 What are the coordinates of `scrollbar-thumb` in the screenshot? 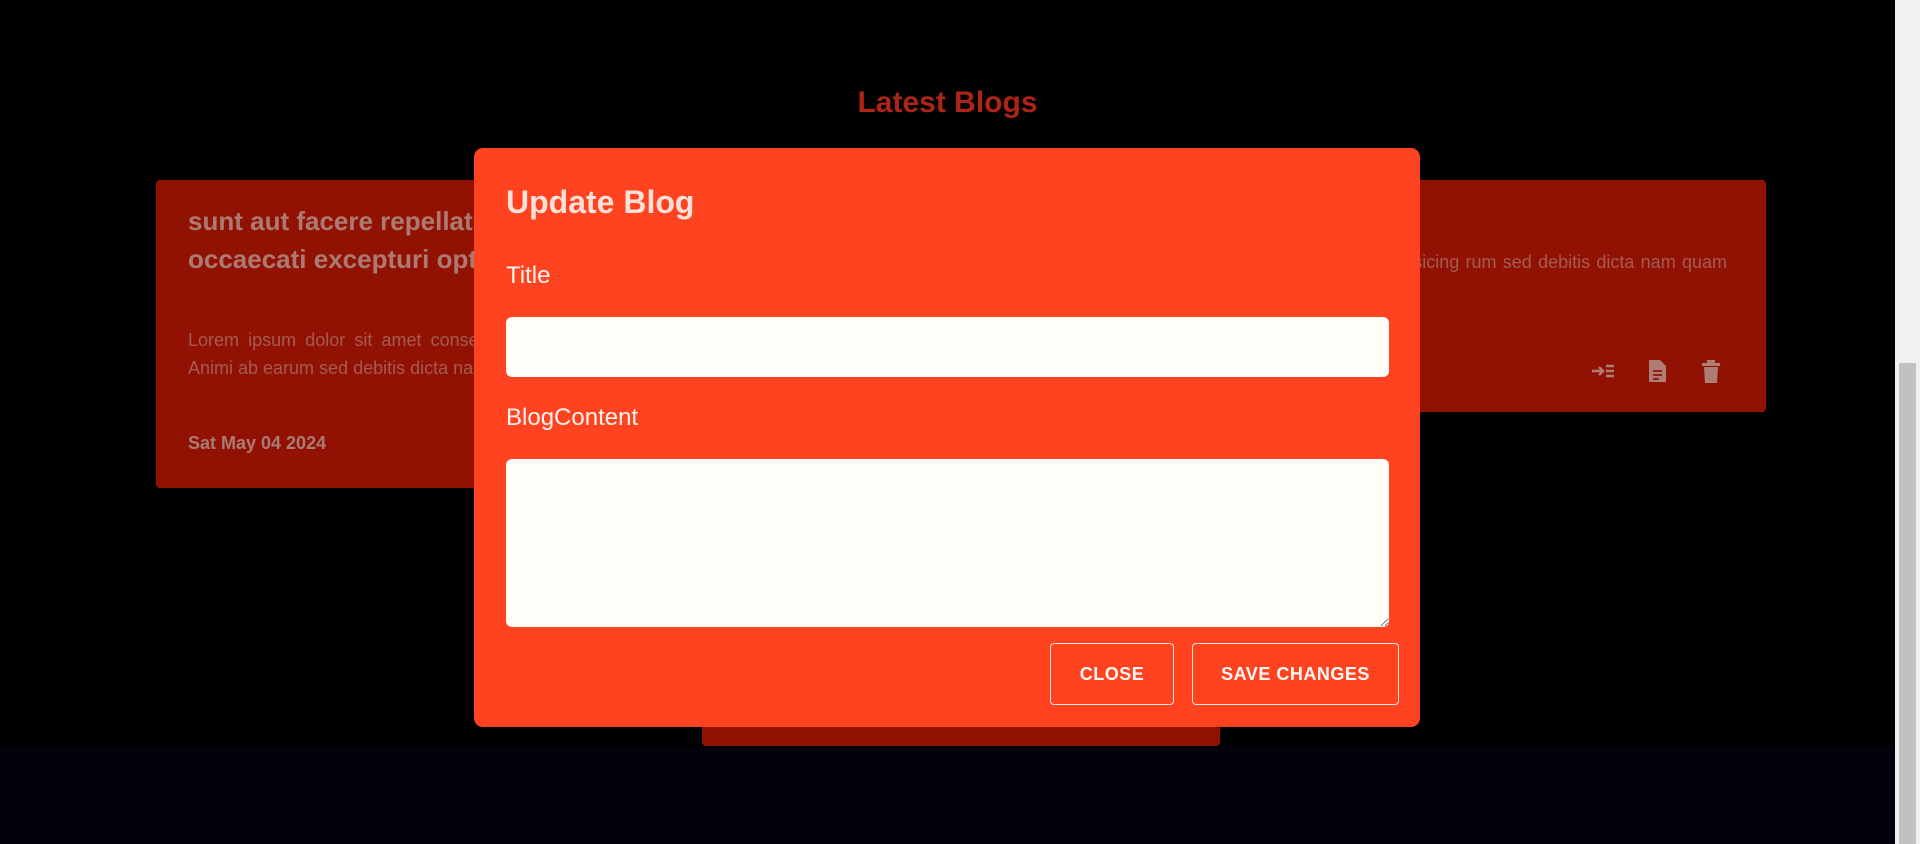 It's located at (1907, 603).